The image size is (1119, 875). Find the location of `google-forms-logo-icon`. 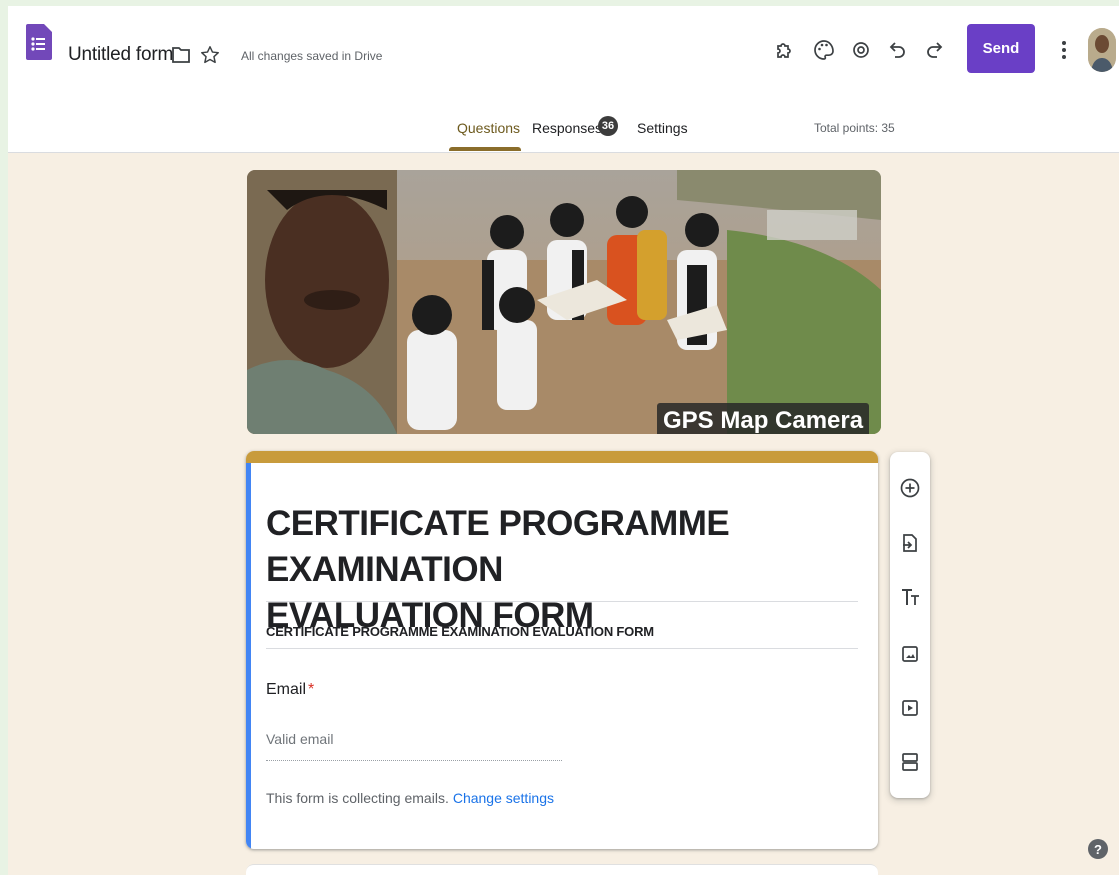

google-forms-logo-icon is located at coordinates (39, 42).